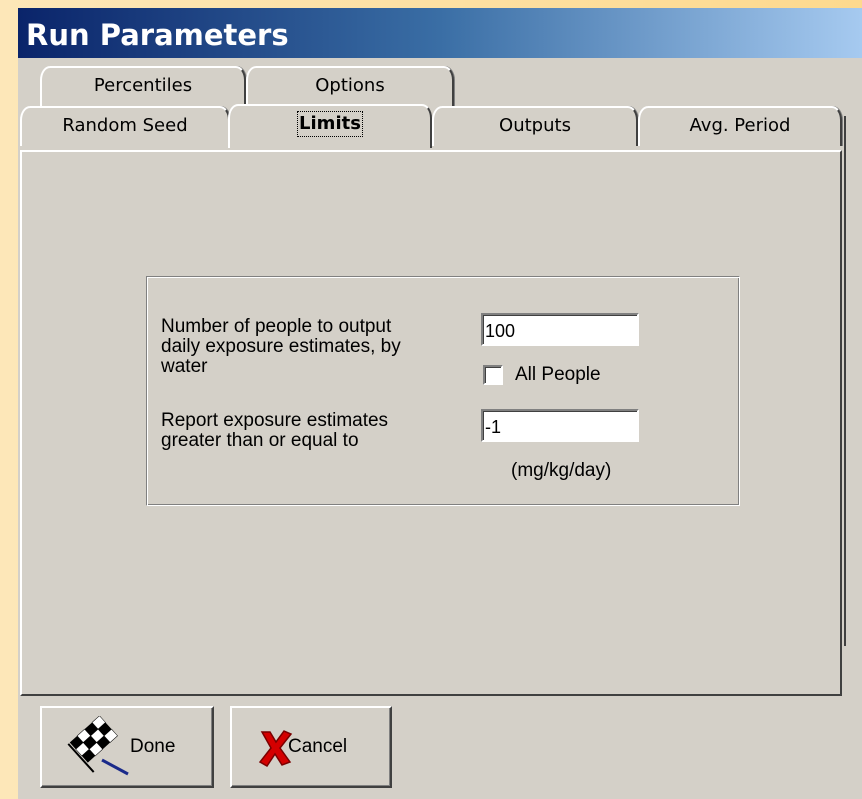  What do you see at coordinates (560, 425) in the screenshot?
I see `report-threshold-input: -1` at bounding box center [560, 425].